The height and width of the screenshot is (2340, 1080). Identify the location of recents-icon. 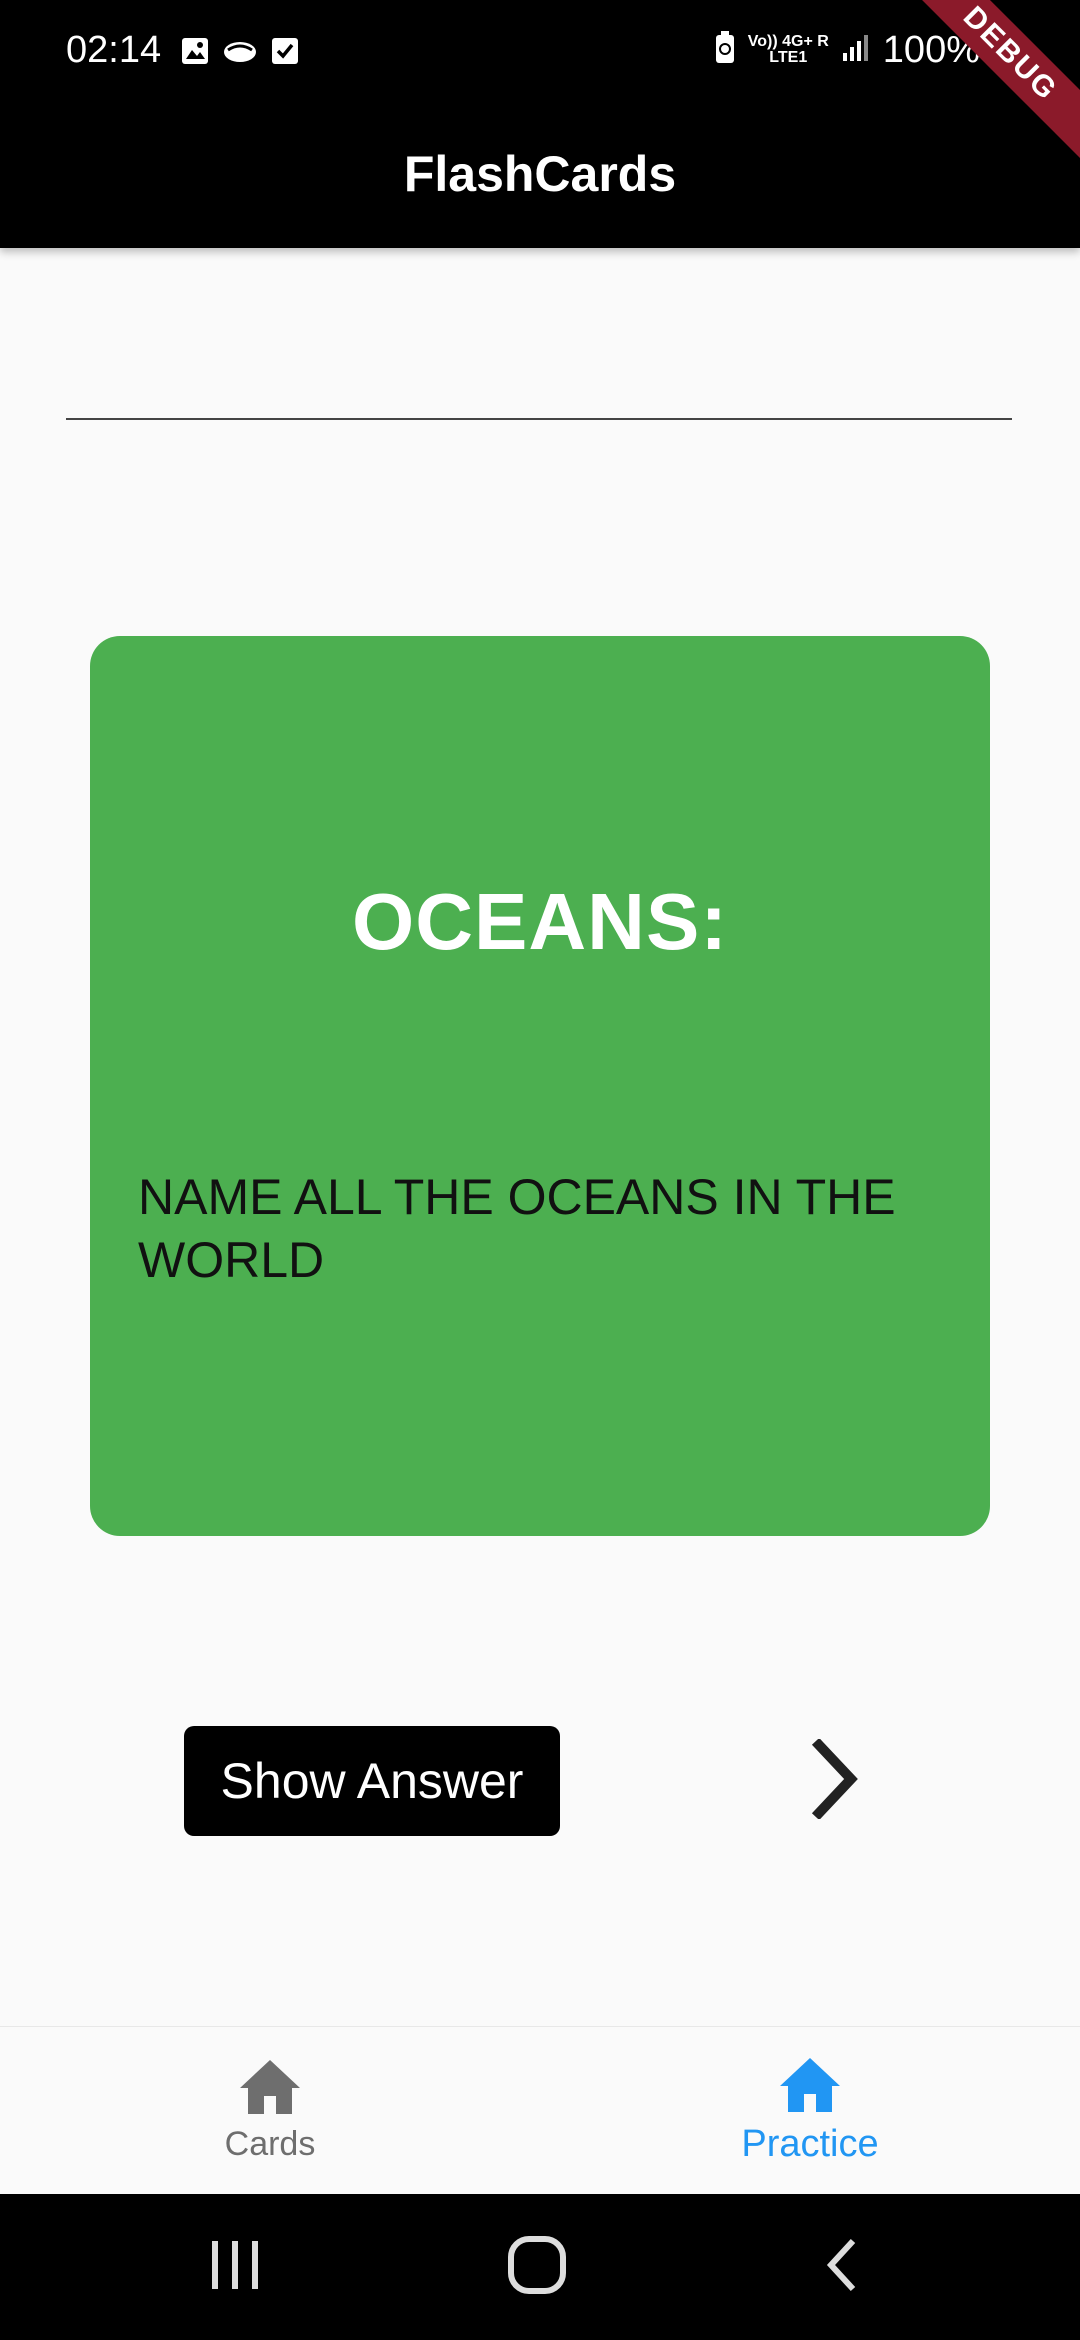
(235, 2267).